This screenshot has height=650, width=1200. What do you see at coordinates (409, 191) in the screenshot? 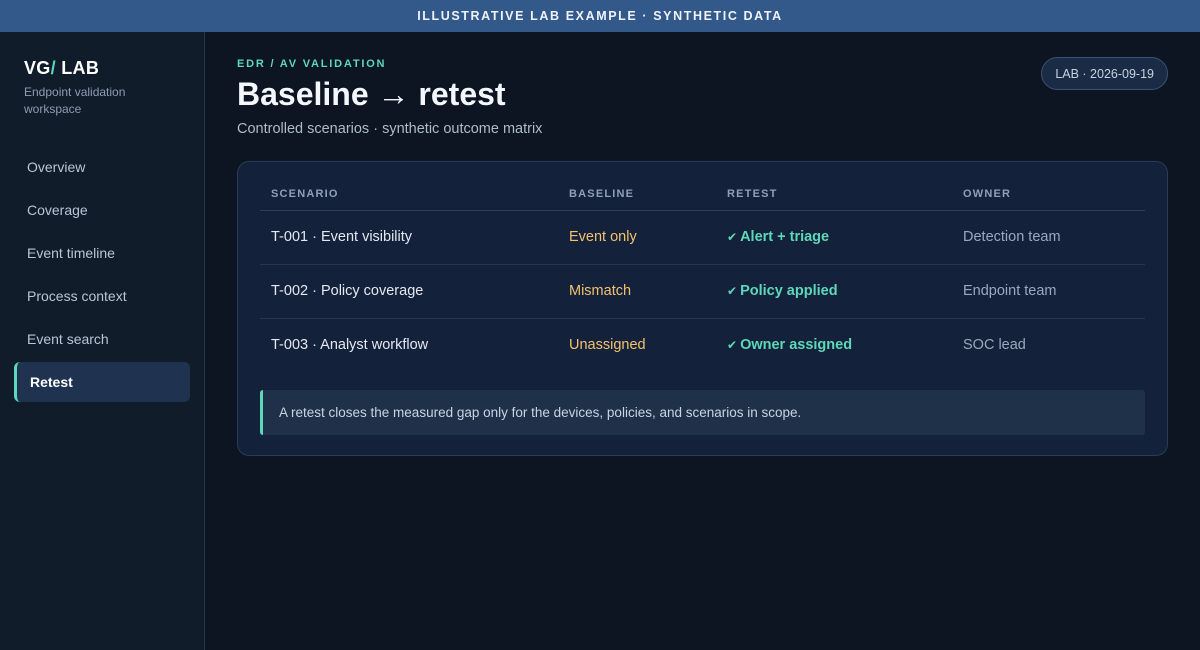
I see `column-header-scenario: SCENARIO` at bounding box center [409, 191].